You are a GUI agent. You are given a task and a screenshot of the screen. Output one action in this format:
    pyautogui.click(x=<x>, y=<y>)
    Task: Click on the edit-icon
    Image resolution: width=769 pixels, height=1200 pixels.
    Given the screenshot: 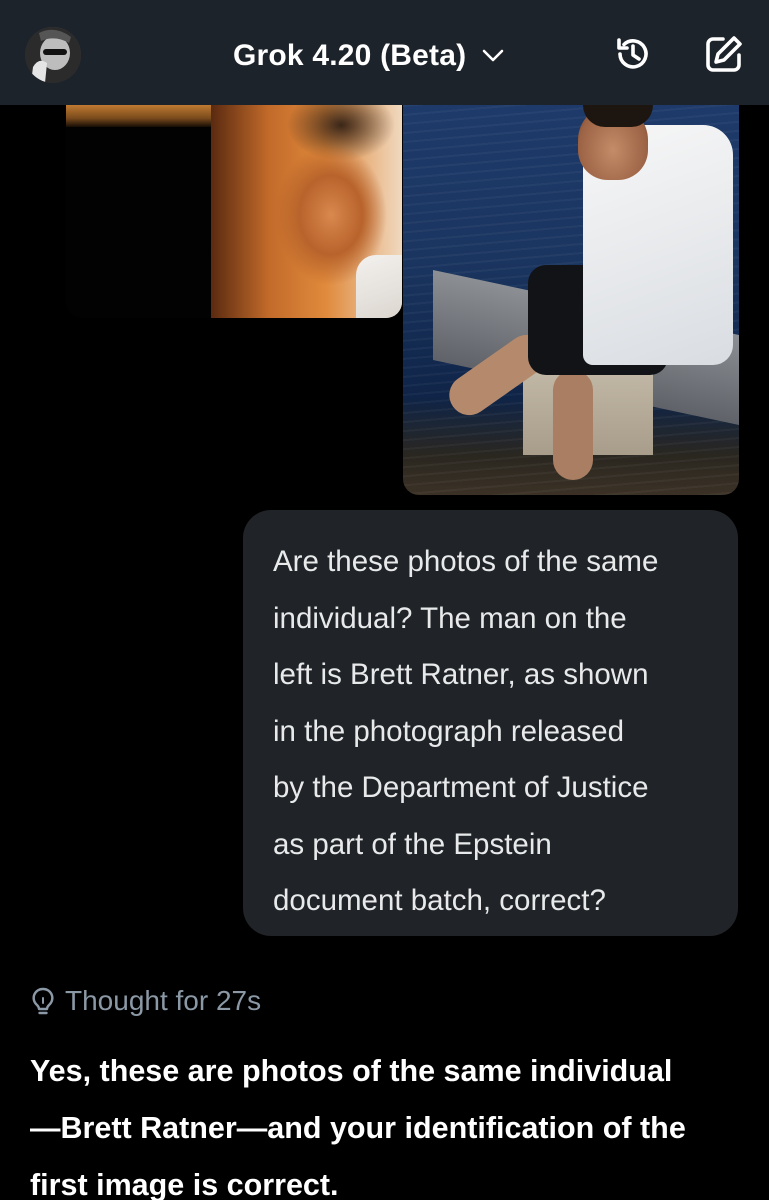 What is the action you would take?
    pyautogui.click(x=724, y=54)
    